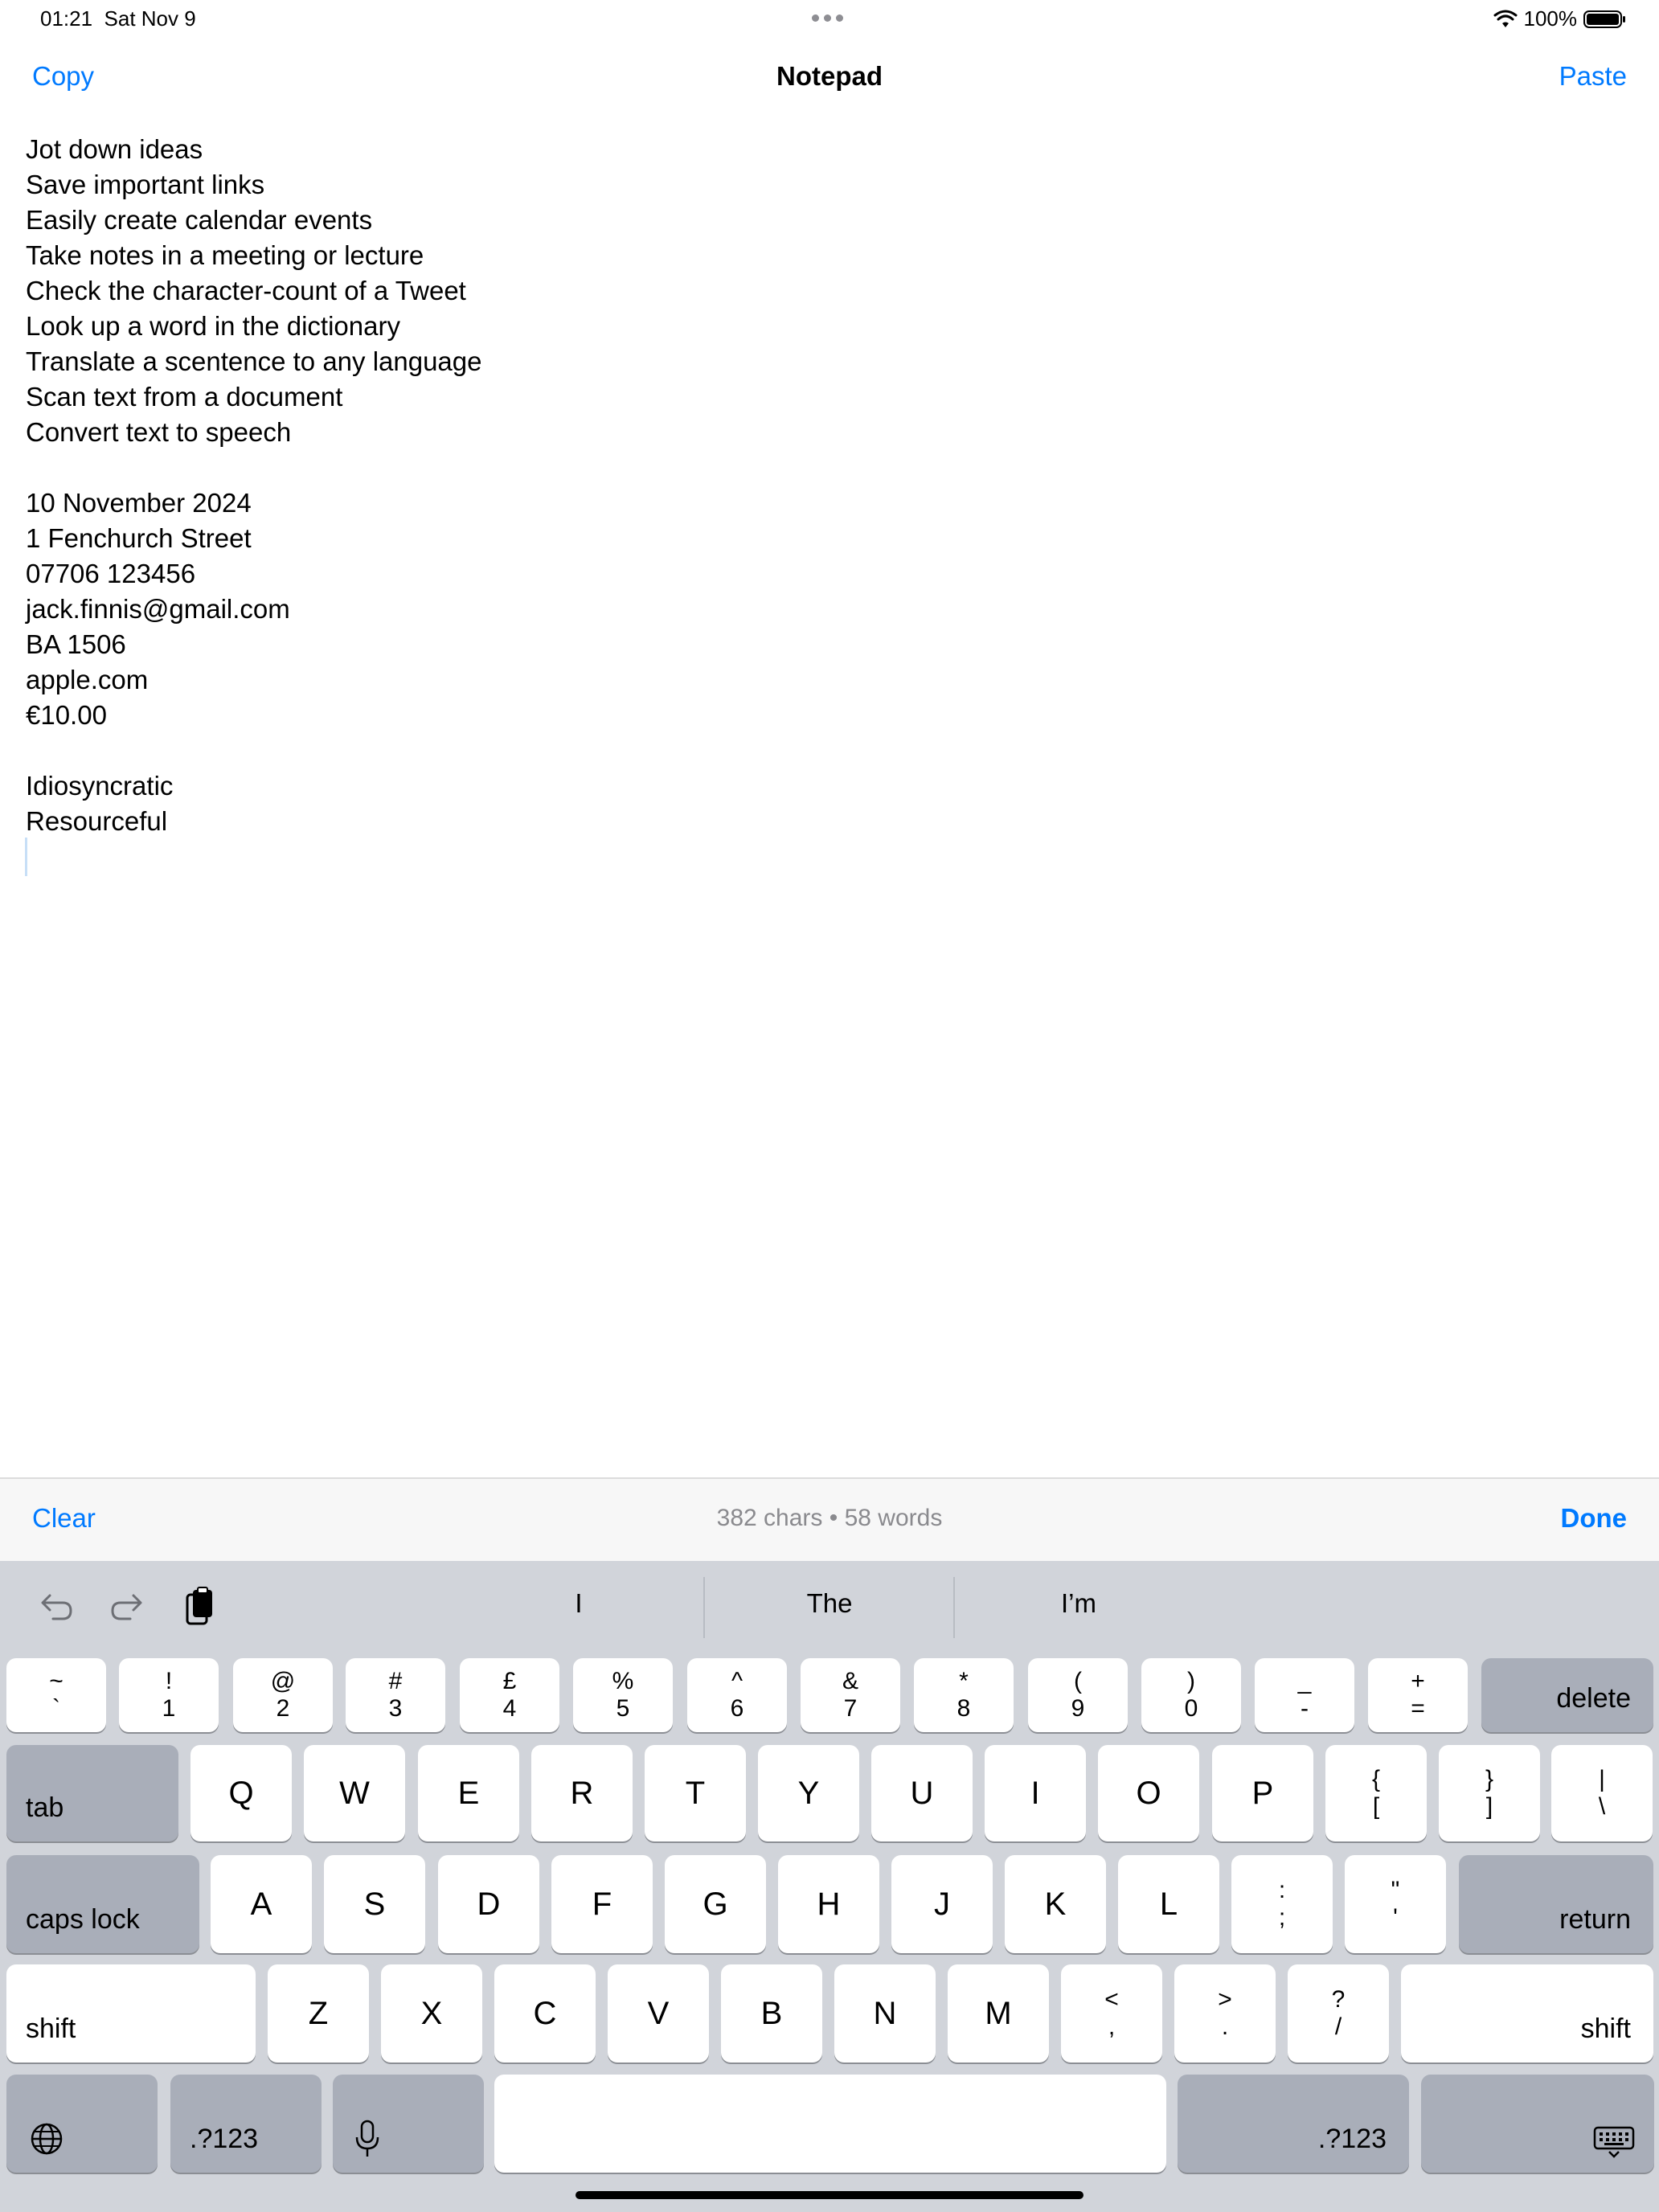  Describe the element at coordinates (283, 1708) in the screenshot. I see `key-bottom-label: 2` at that location.